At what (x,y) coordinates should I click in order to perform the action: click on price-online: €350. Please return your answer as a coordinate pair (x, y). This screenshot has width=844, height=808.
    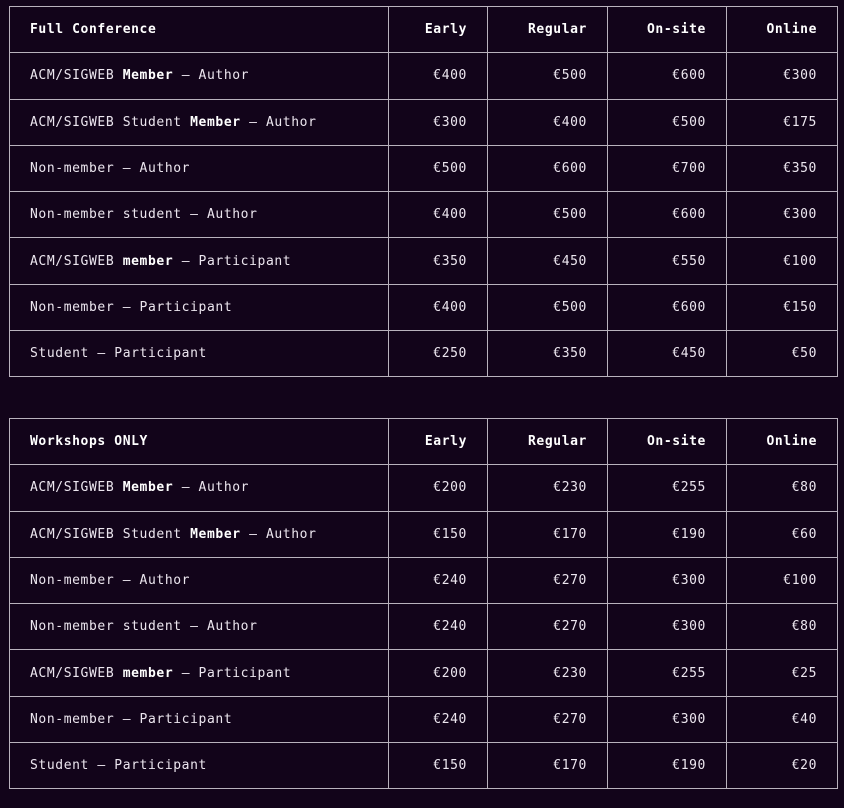
    Looking at the image, I should click on (782, 168).